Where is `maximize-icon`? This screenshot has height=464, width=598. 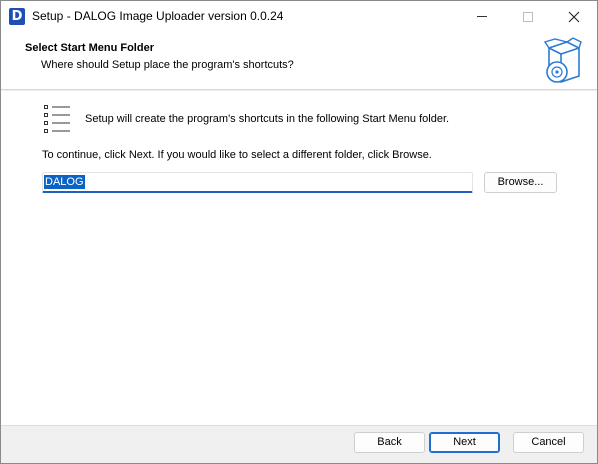
maximize-icon is located at coordinates (528, 16).